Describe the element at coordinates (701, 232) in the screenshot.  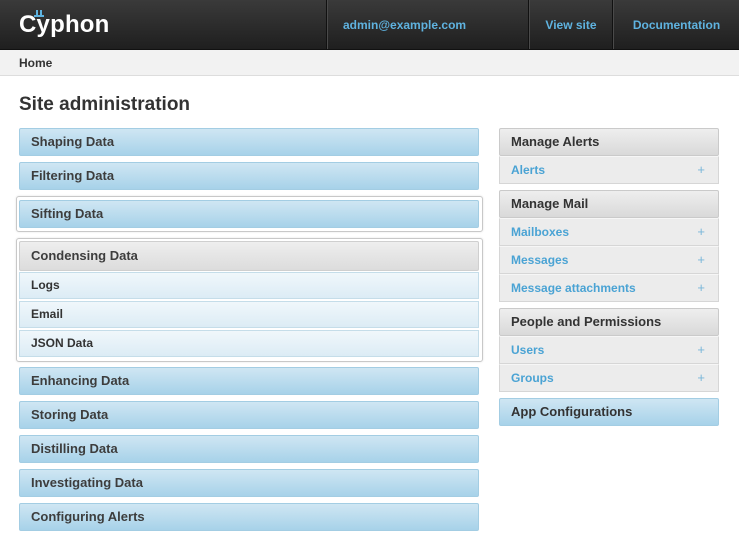
I see `add-mailbox-icon: +` at that location.